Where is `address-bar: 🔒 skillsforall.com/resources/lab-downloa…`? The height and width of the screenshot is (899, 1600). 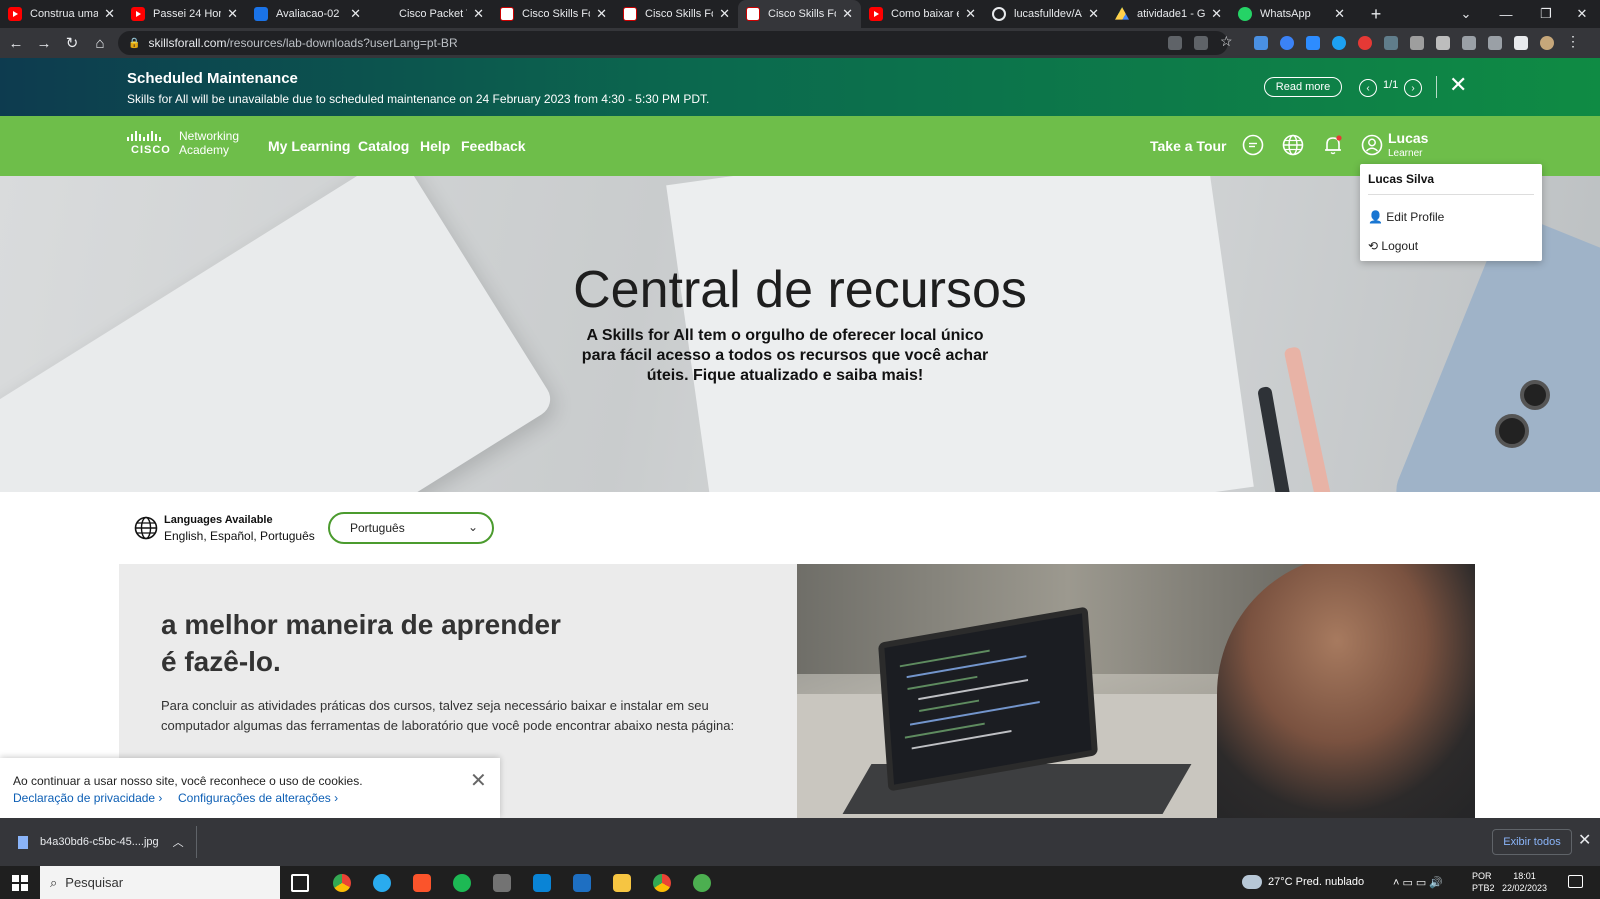 address-bar: 🔒 skillsforall.com/resources/lab-downloa… is located at coordinates (673, 43).